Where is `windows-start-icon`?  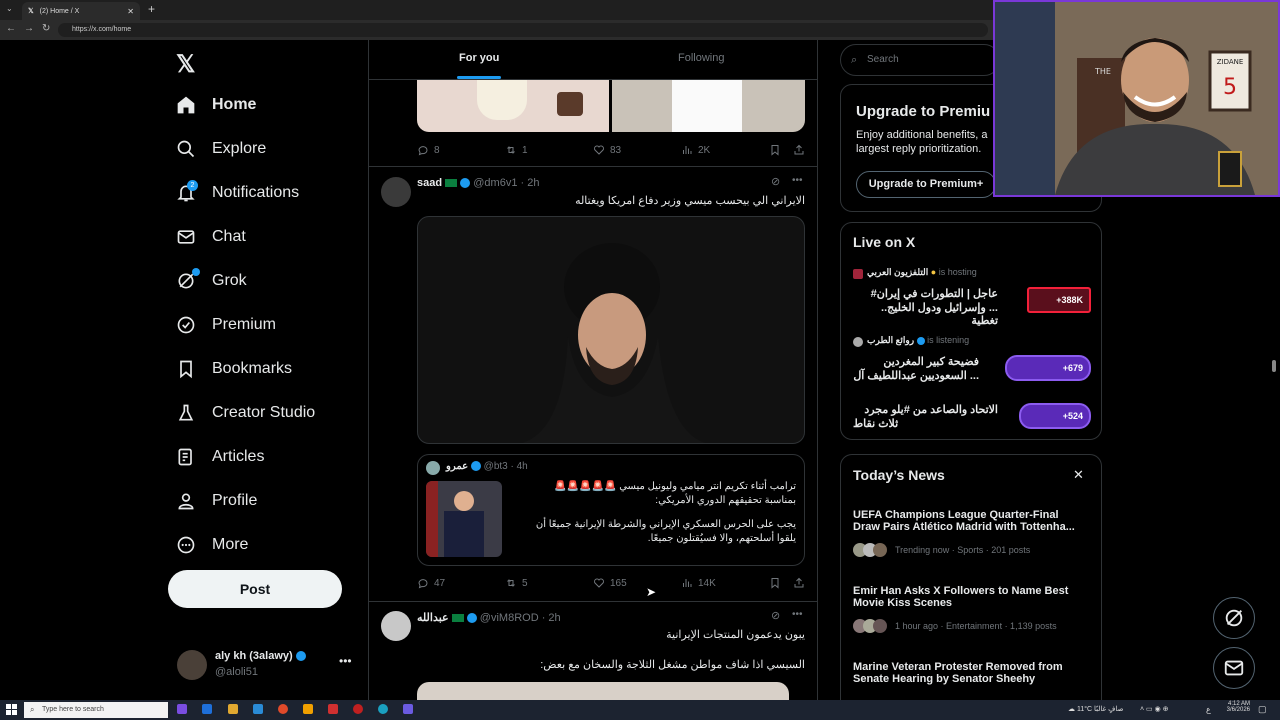
windows-start-icon is located at coordinates (12, 710).